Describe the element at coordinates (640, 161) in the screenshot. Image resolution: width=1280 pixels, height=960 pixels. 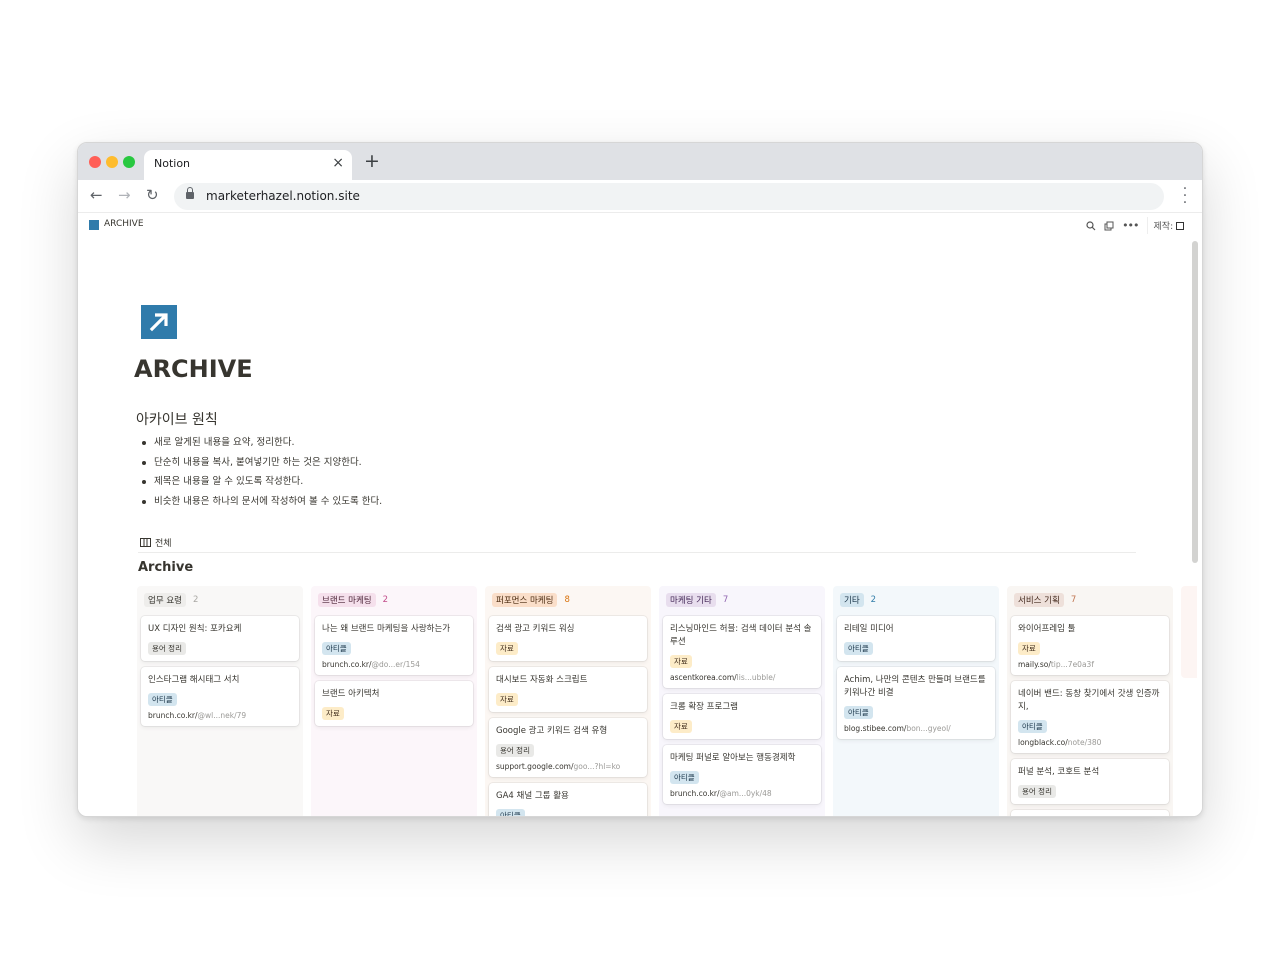
I see `tab-bar: Notion × +` at that location.